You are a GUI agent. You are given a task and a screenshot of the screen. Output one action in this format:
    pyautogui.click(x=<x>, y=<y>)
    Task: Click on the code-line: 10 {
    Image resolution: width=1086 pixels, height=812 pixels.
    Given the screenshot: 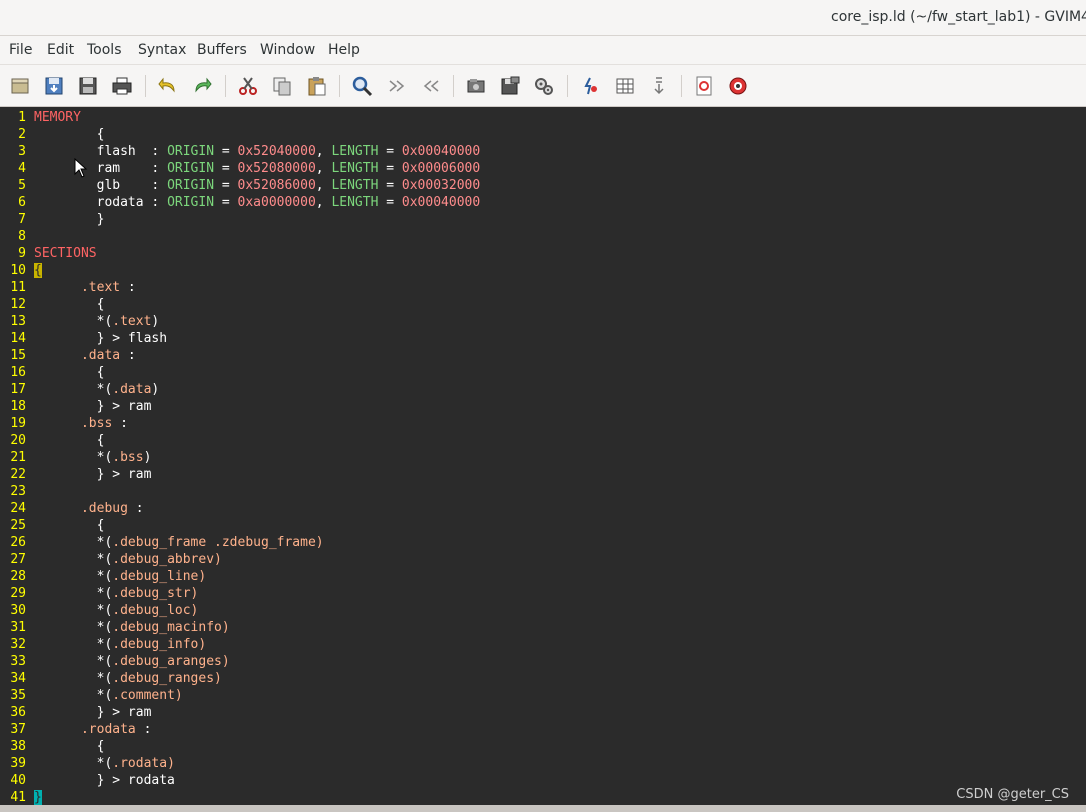 What is the action you would take?
    pyautogui.click(x=21, y=270)
    